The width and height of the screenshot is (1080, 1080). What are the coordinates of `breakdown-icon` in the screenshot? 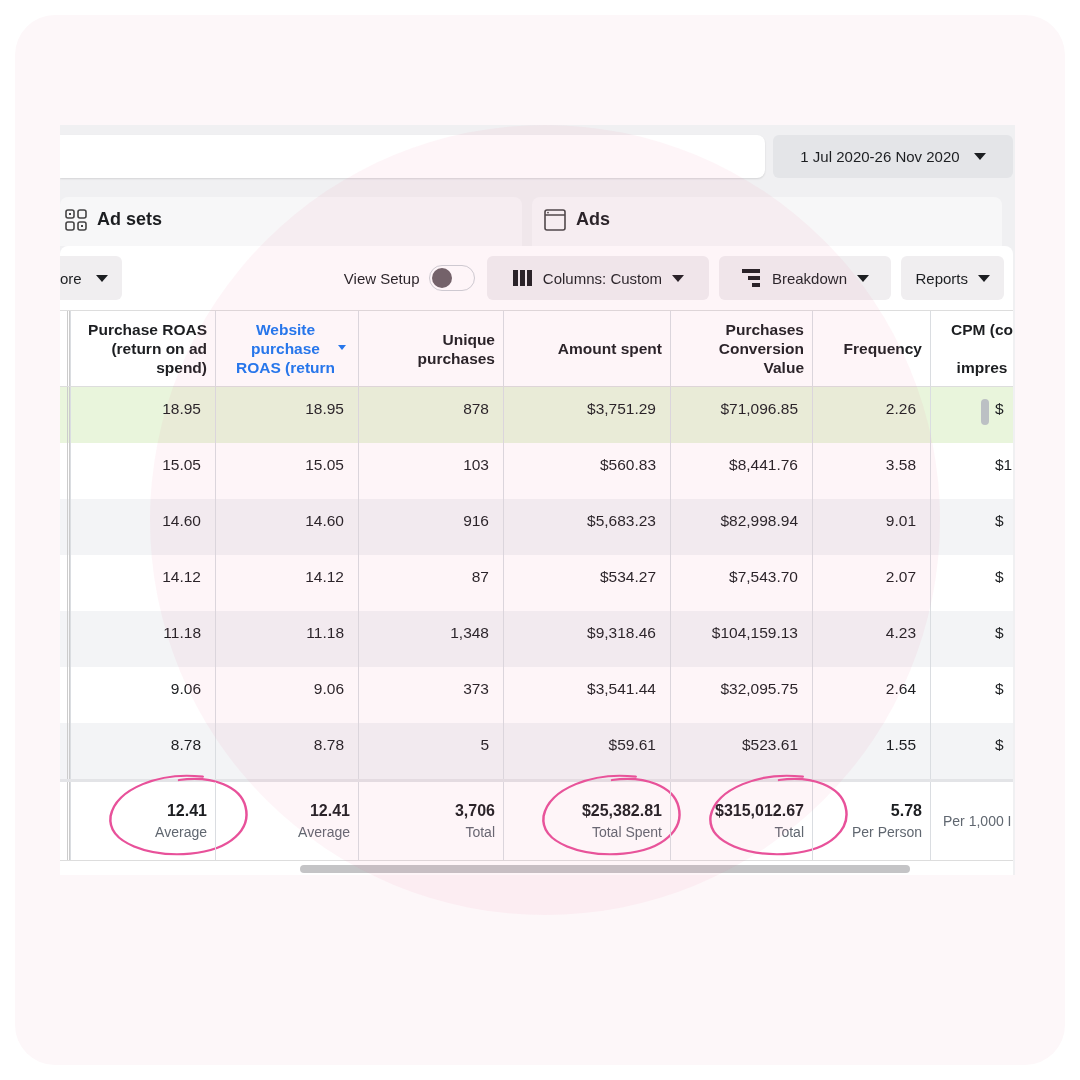 It's located at (751, 278).